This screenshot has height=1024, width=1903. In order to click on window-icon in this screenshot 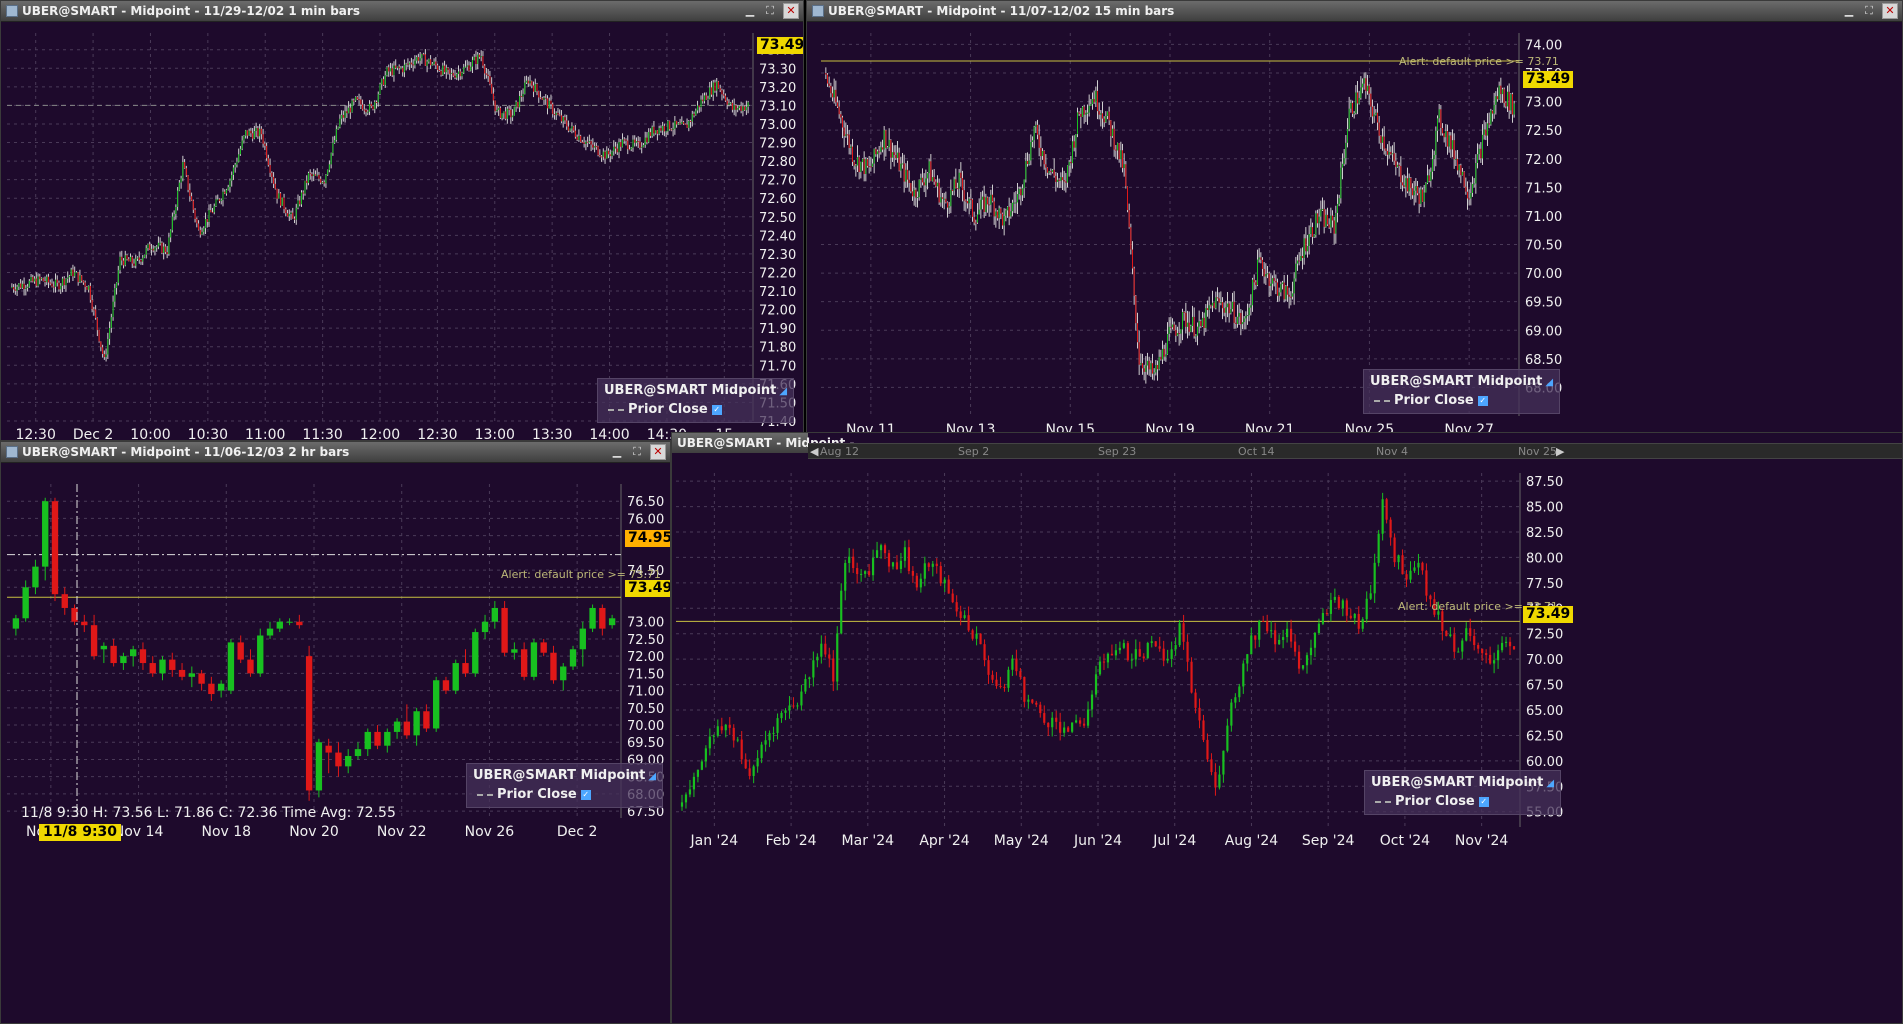, I will do `click(12, 452)`.